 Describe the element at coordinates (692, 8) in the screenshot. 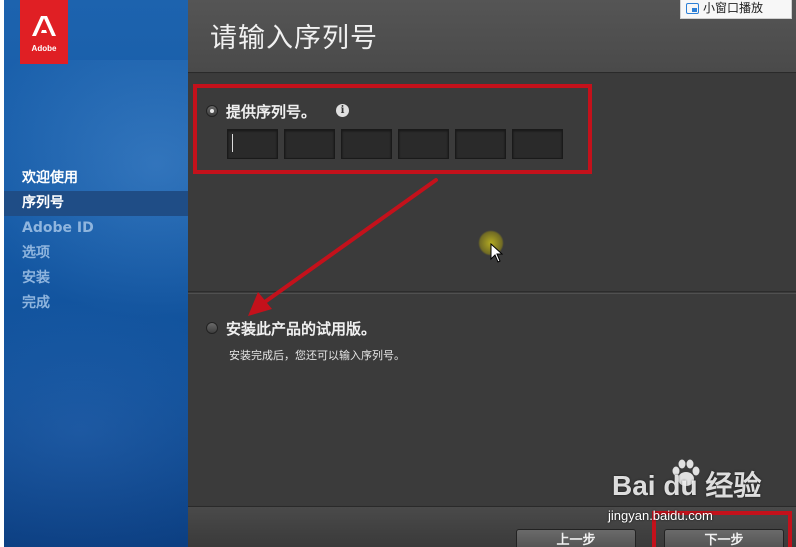

I see `mini-window-icon` at that location.